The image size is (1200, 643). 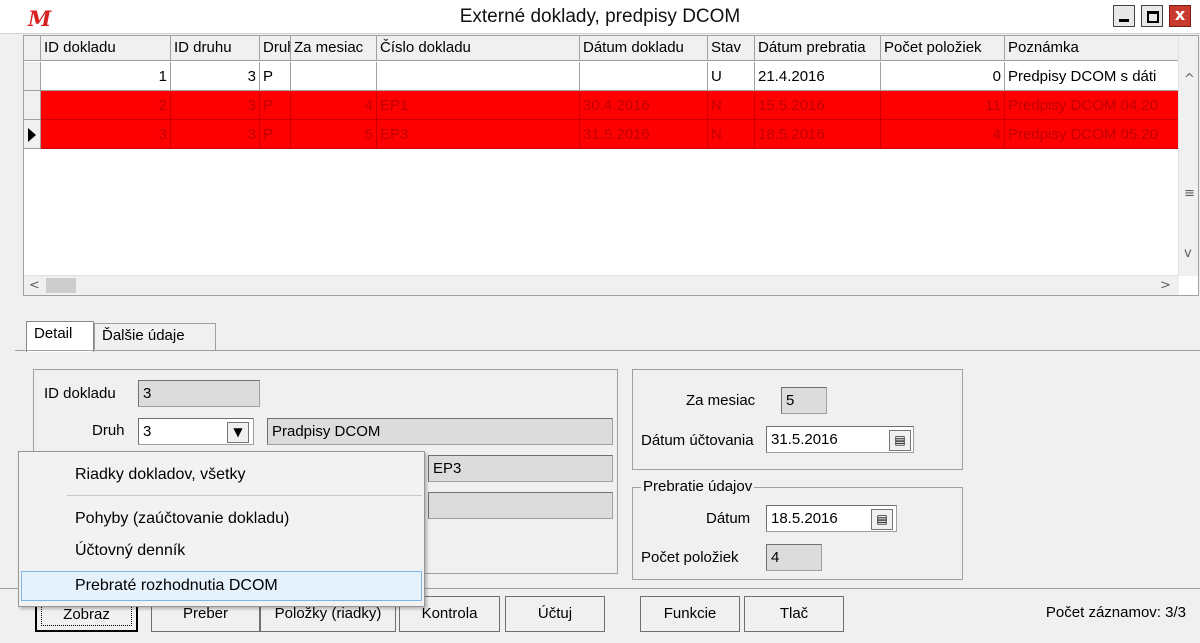 I want to click on pocet-poloziek-field: 4, so click(x=794, y=557).